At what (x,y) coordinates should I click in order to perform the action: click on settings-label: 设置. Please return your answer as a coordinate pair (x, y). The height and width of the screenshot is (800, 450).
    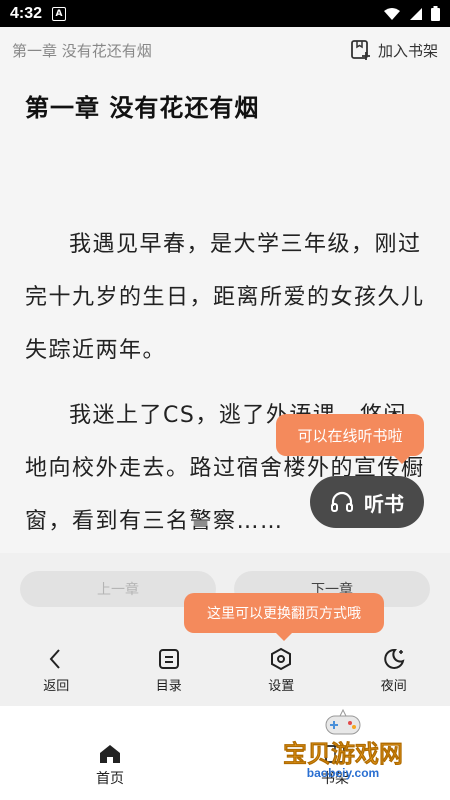
    Looking at the image, I should click on (281, 686).